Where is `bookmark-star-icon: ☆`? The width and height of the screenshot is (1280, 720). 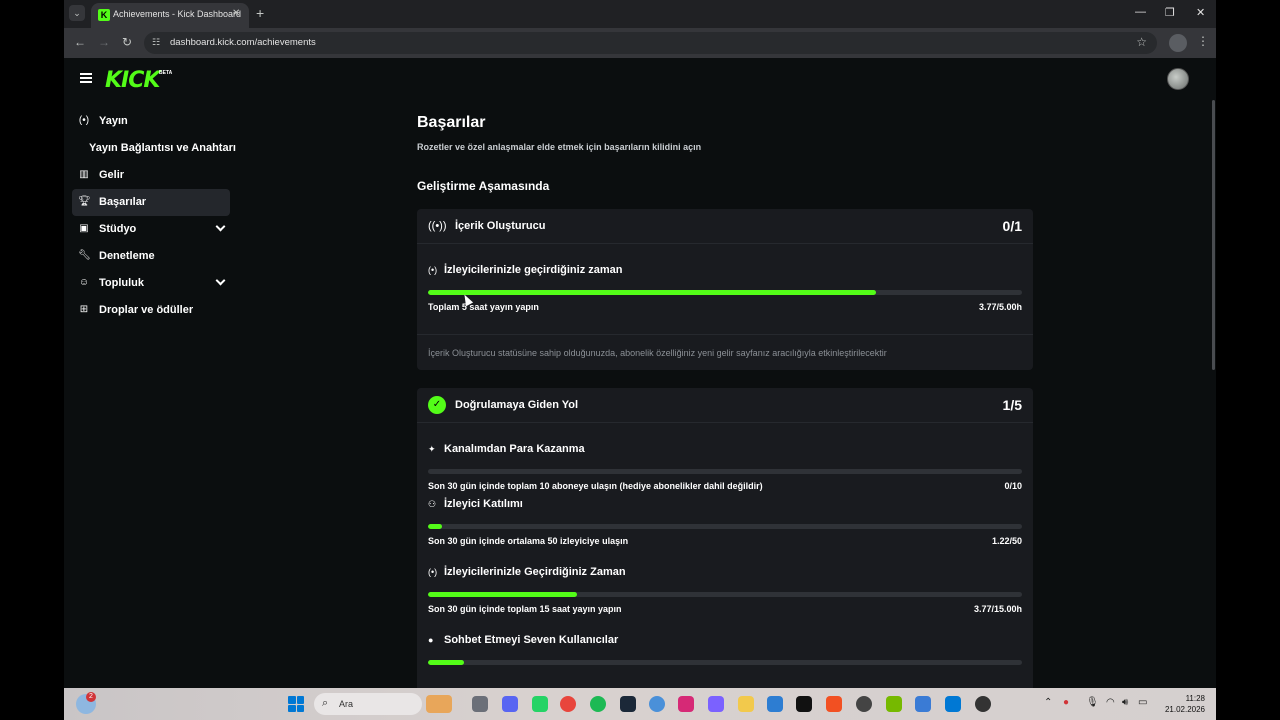
bookmark-star-icon: ☆ is located at coordinates (1141, 42).